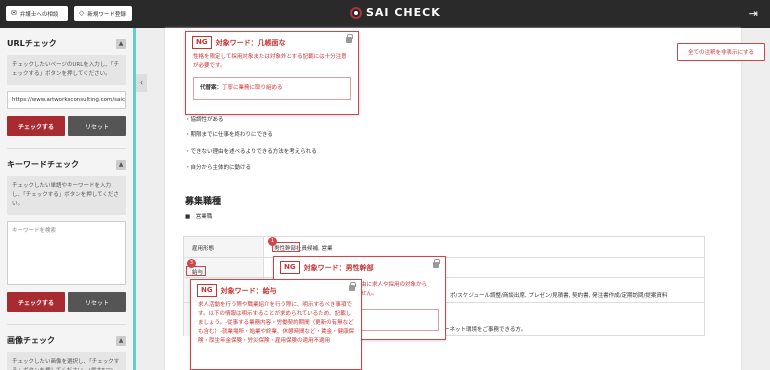  Describe the element at coordinates (97, 126) in the screenshot. I see `url-reset-button: リセット` at that location.